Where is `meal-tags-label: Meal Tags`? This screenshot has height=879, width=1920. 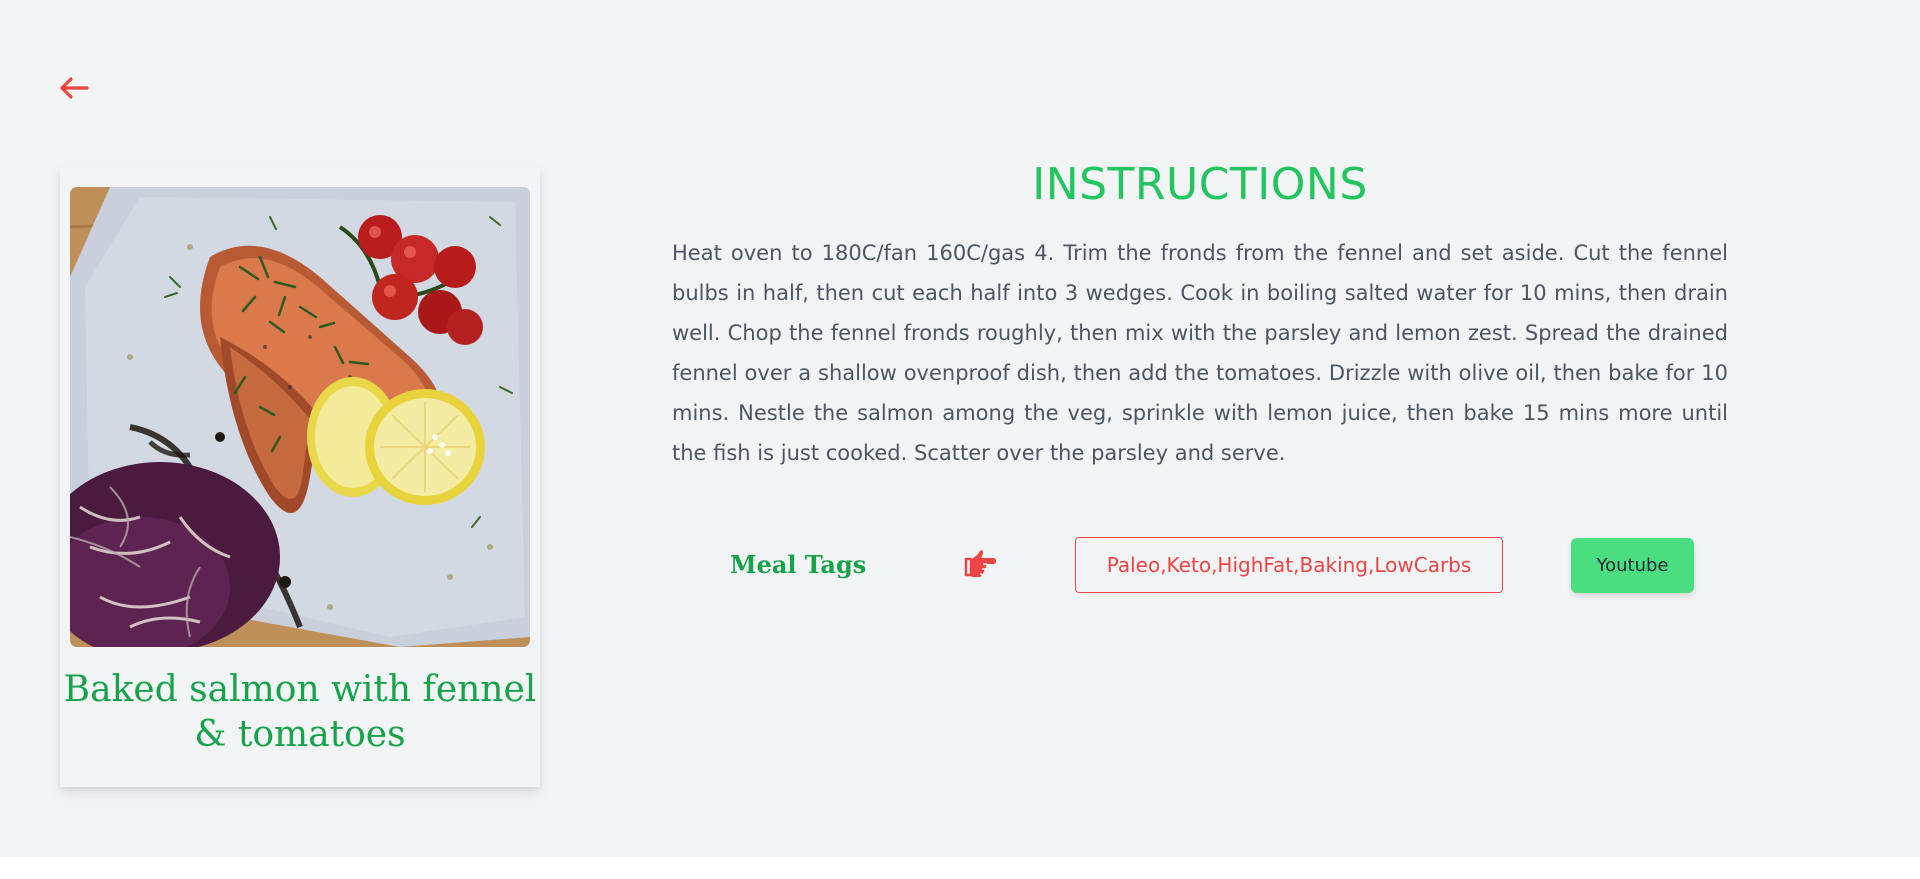 meal-tags-label: Meal Tags is located at coordinates (798, 564).